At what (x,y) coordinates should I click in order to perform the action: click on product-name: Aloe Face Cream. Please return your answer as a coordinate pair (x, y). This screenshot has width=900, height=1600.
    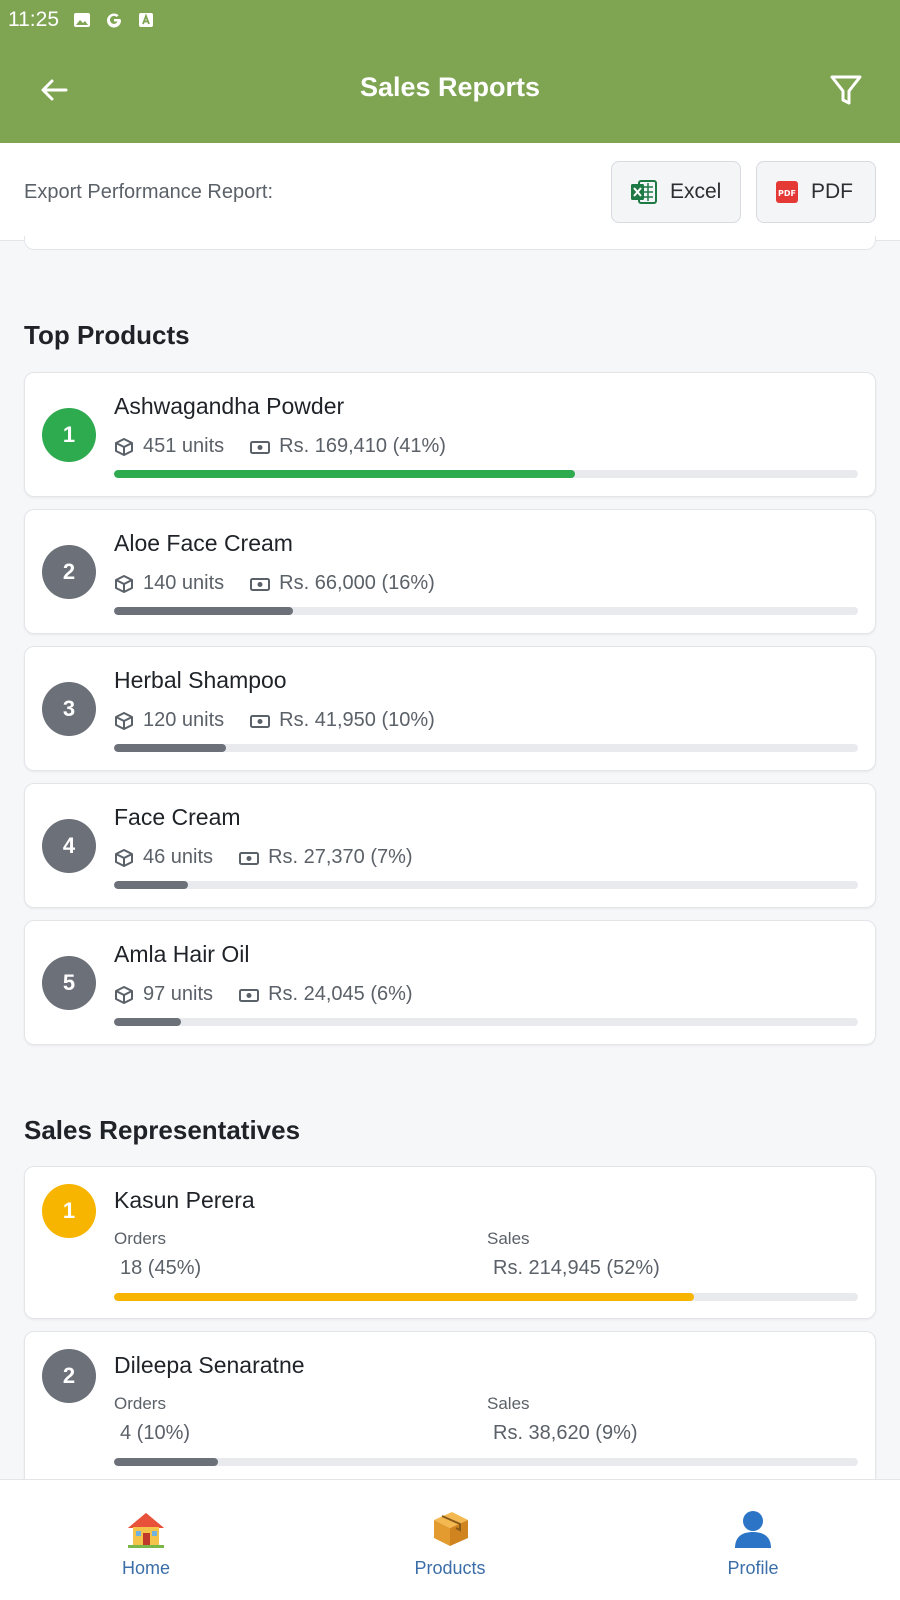
    Looking at the image, I should click on (203, 543).